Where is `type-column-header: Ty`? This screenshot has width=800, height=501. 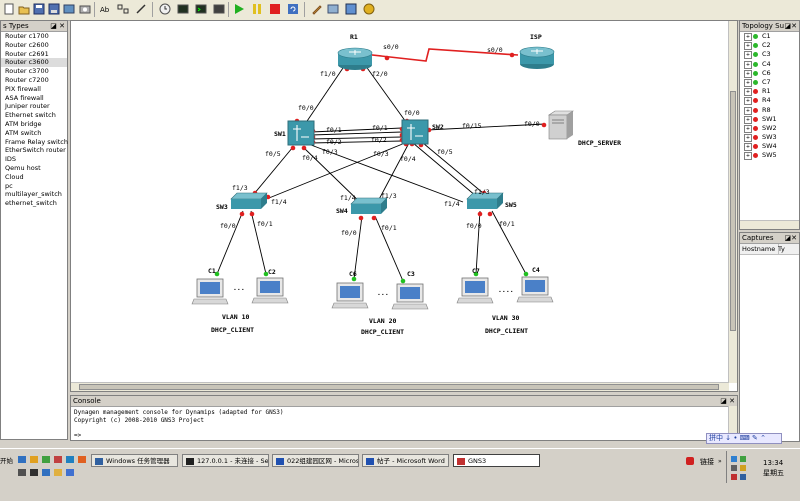
type-column-header: Ty is located at coordinates (781, 249).